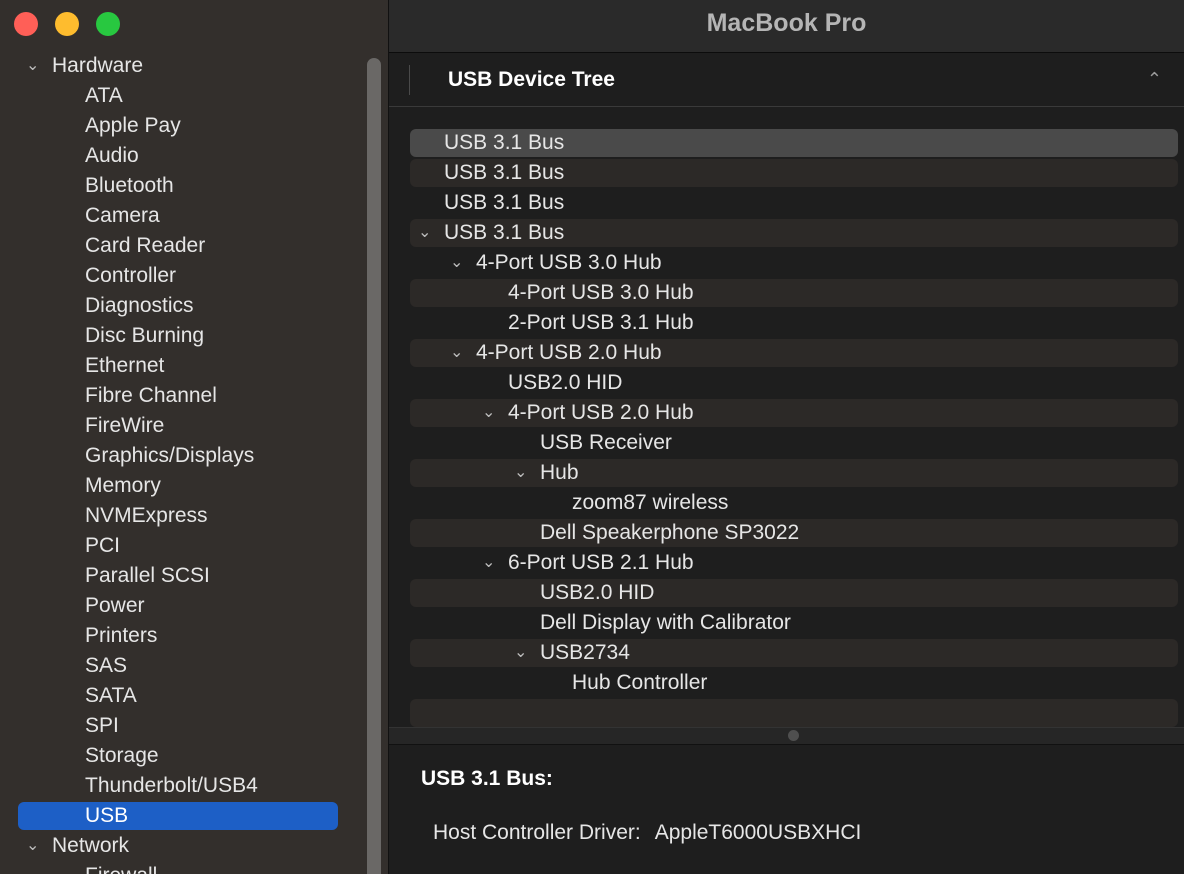 The height and width of the screenshot is (874, 1184). I want to click on tree-row-dell-display-with-calibrator: Dell Display with Calibrator, so click(786, 623).